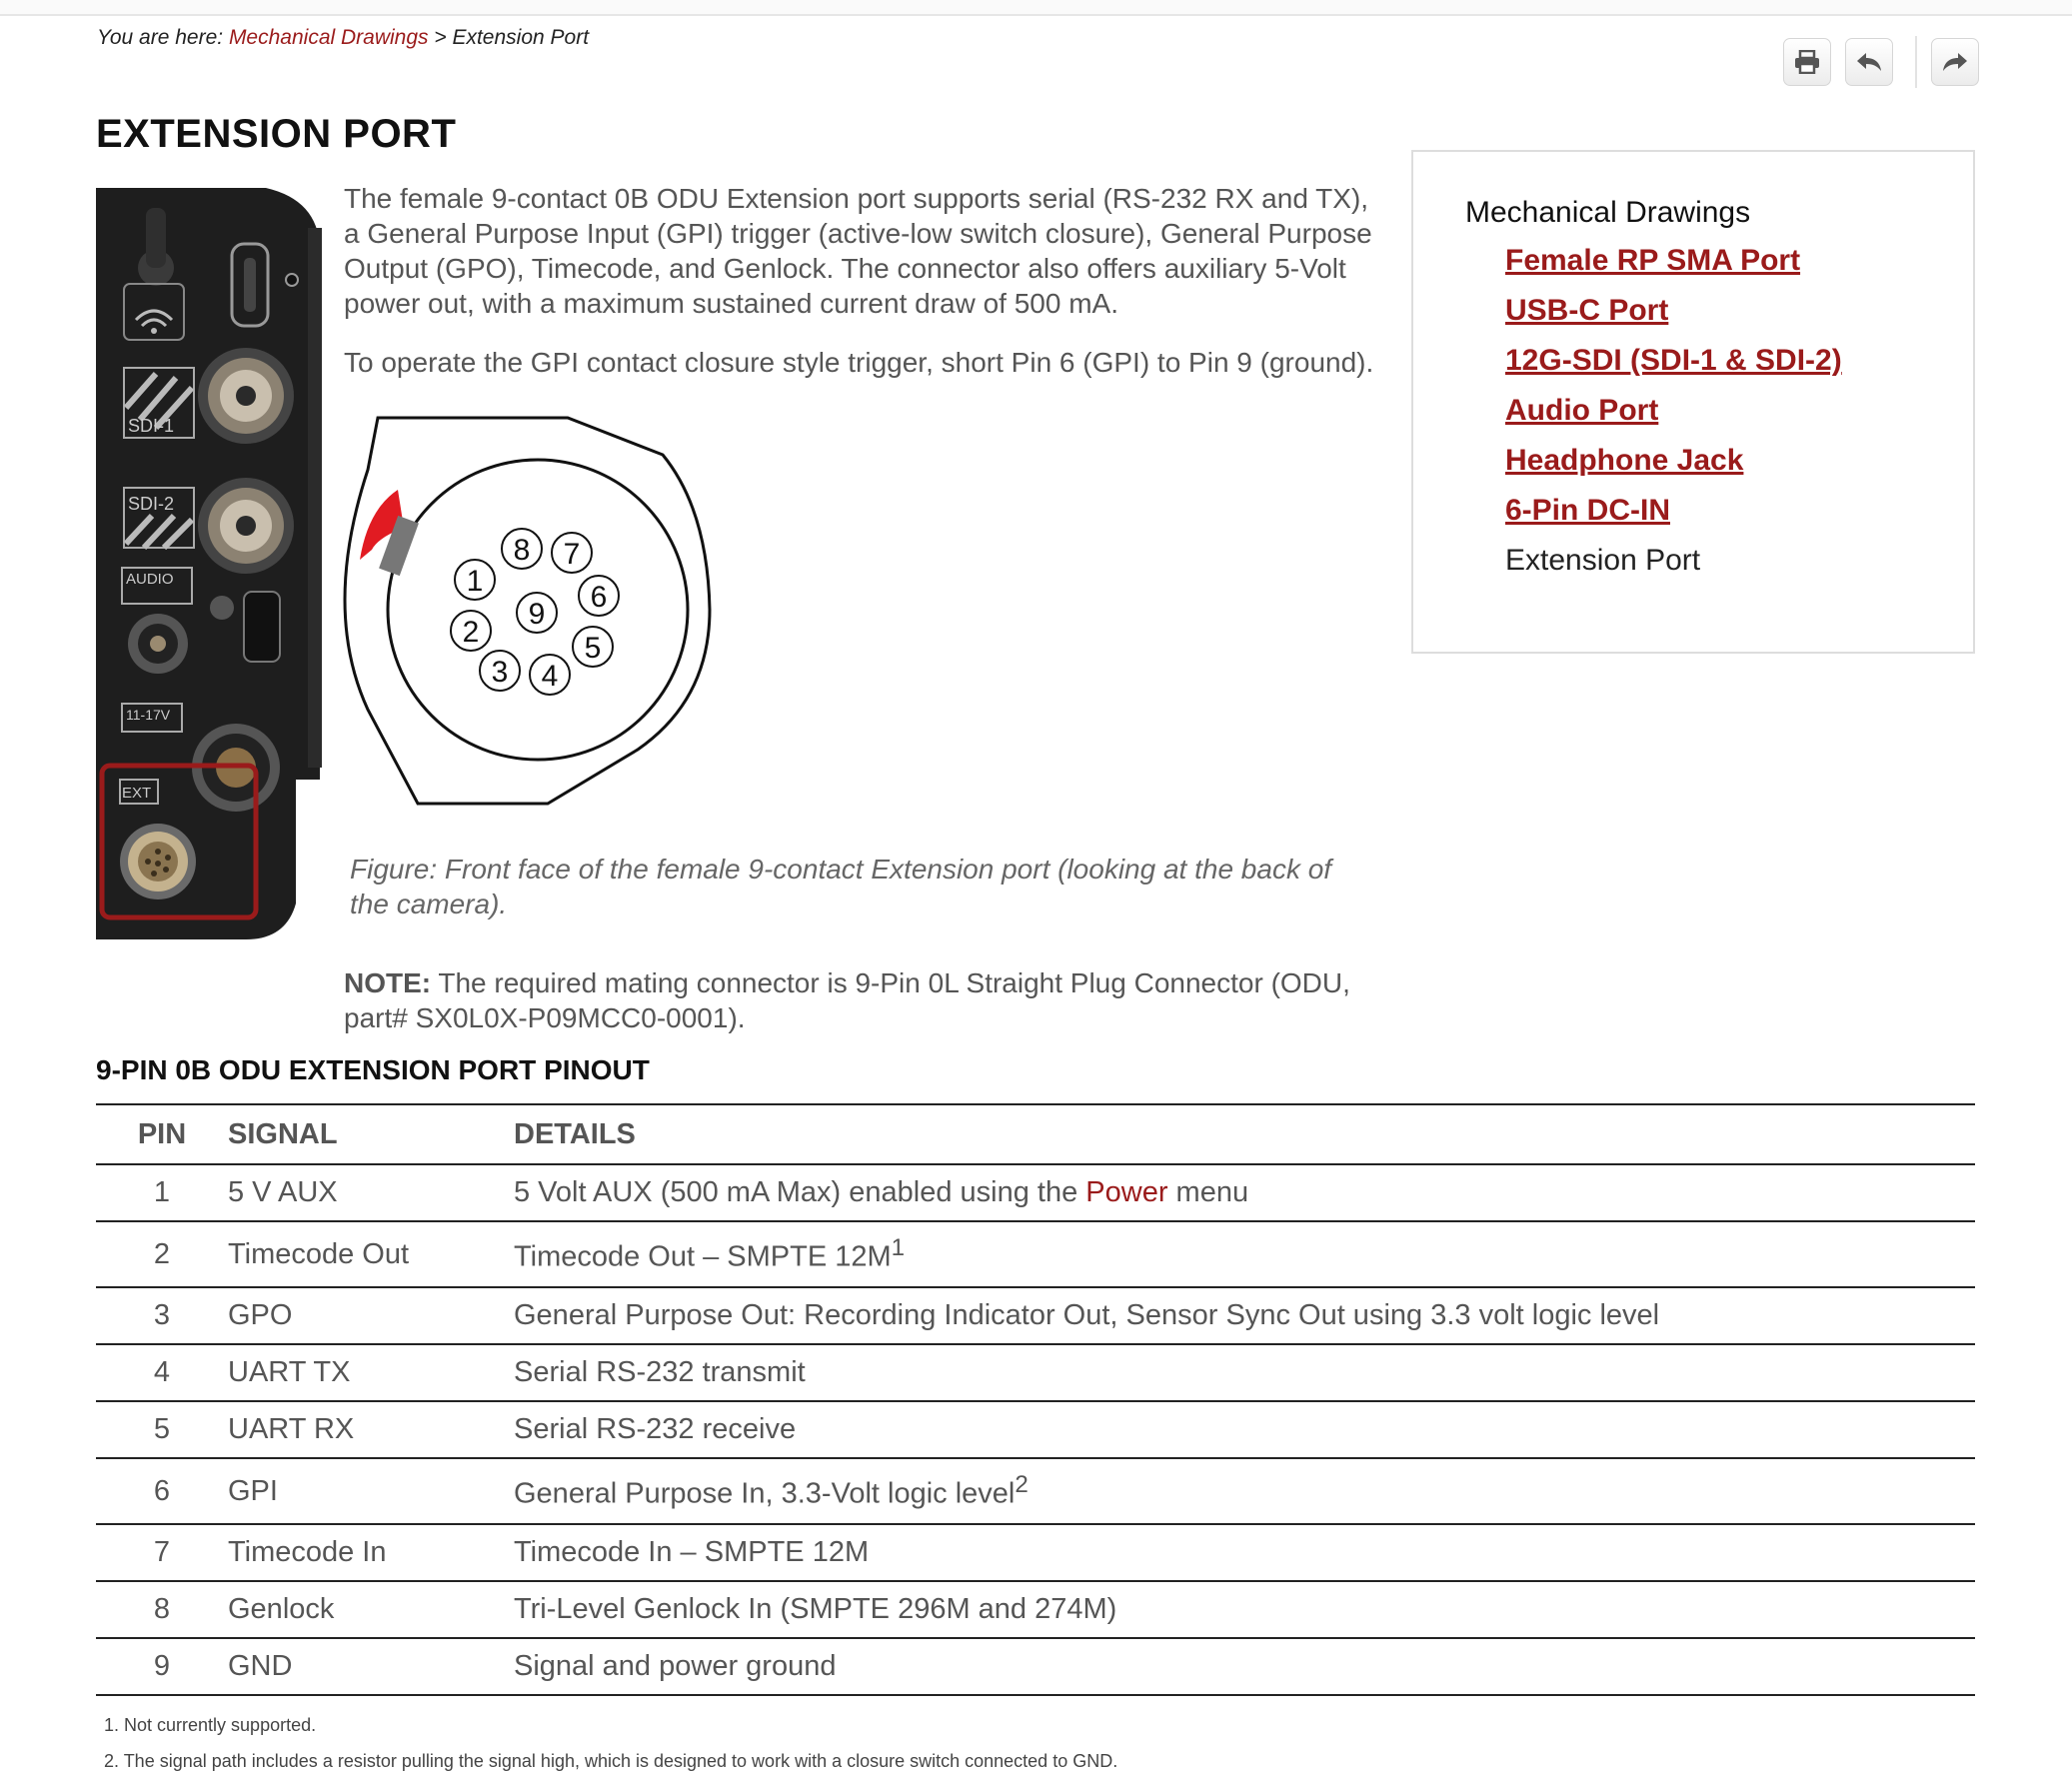  Describe the element at coordinates (522, 550) in the screenshot. I see `pin-8-label: 8` at that location.